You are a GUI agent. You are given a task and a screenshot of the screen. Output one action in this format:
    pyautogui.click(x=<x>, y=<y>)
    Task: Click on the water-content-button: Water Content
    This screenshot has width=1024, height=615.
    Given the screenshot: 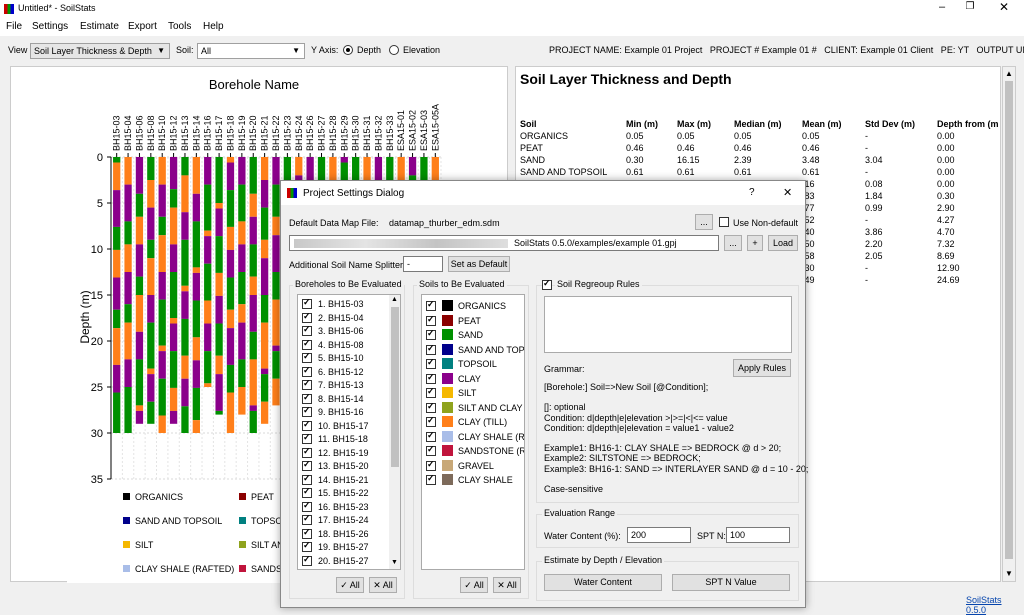 What is the action you would take?
    pyautogui.click(x=603, y=582)
    